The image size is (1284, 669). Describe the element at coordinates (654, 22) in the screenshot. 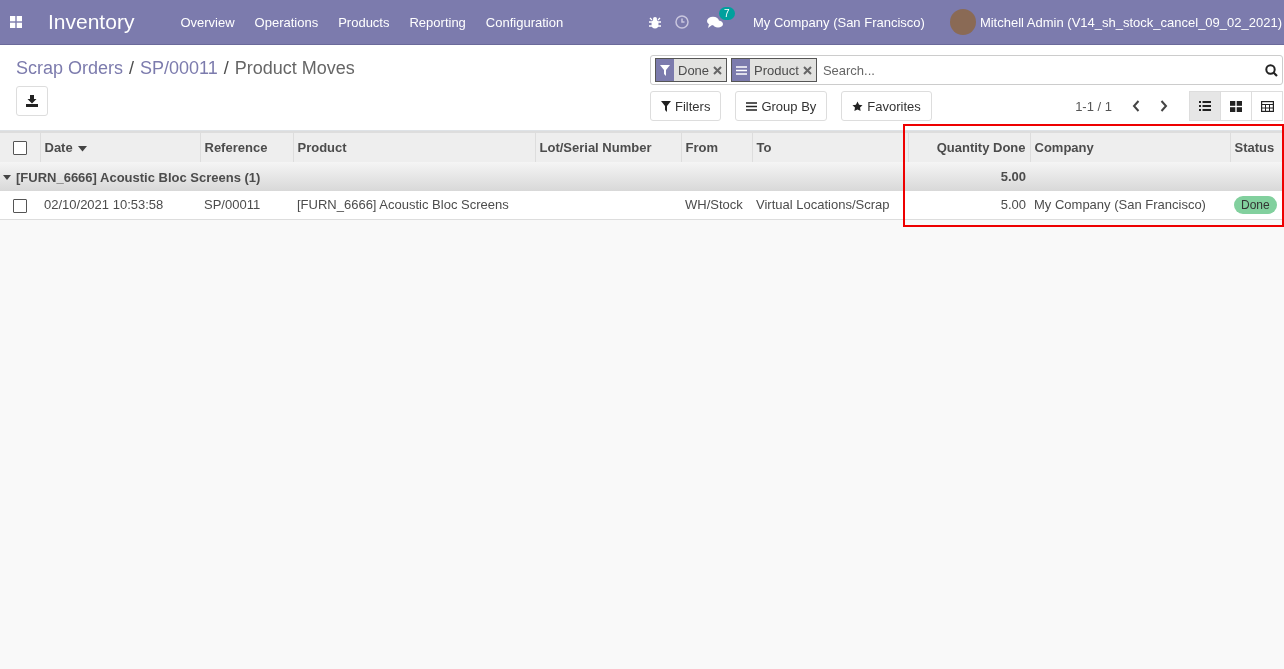

I see `bug-icon` at that location.